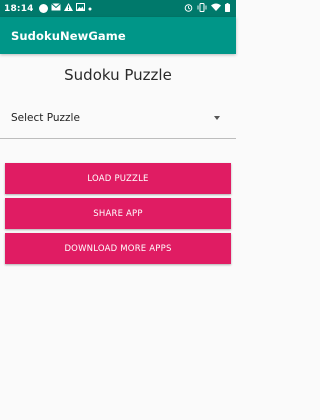 This screenshot has width=320, height=420. Describe the element at coordinates (118, 138) in the screenshot. I see `divider` at that location.